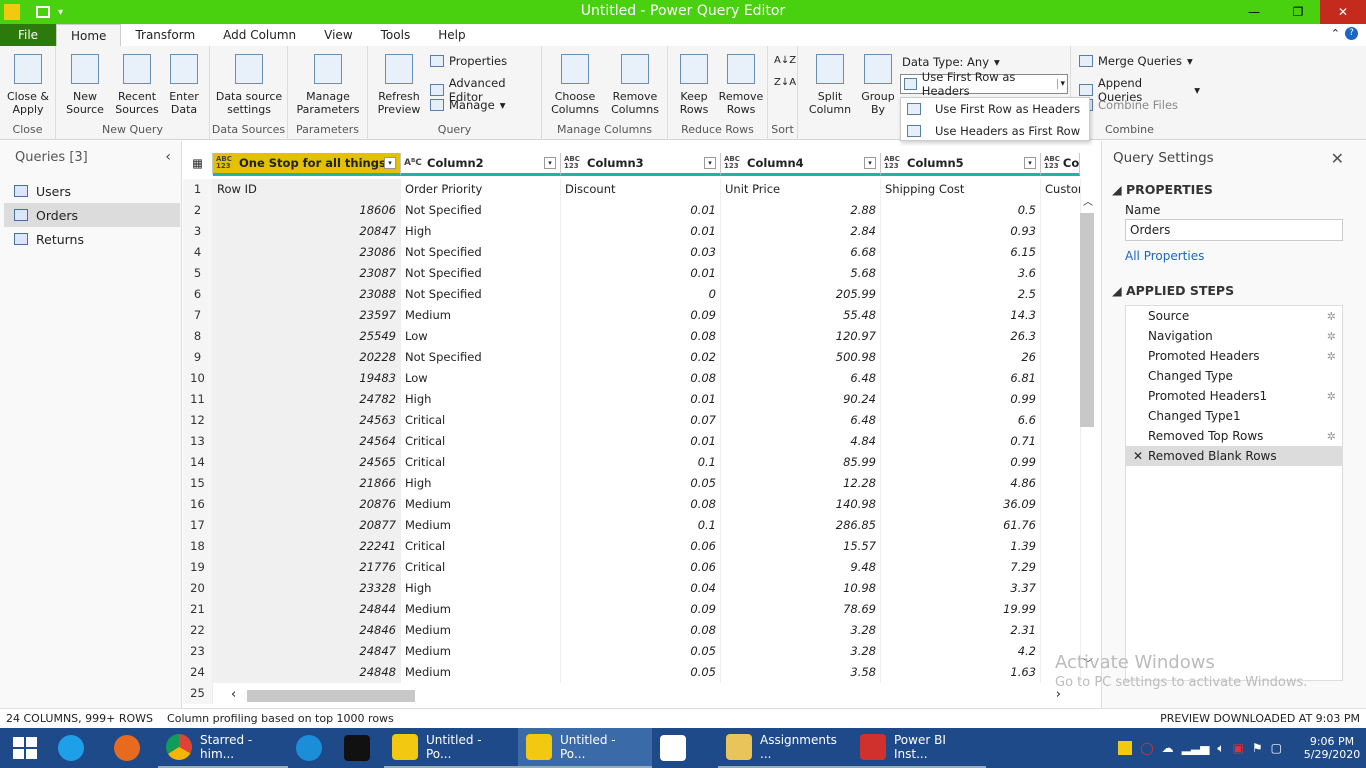  I want to click on table-cell: 24563, so click(307, 420).